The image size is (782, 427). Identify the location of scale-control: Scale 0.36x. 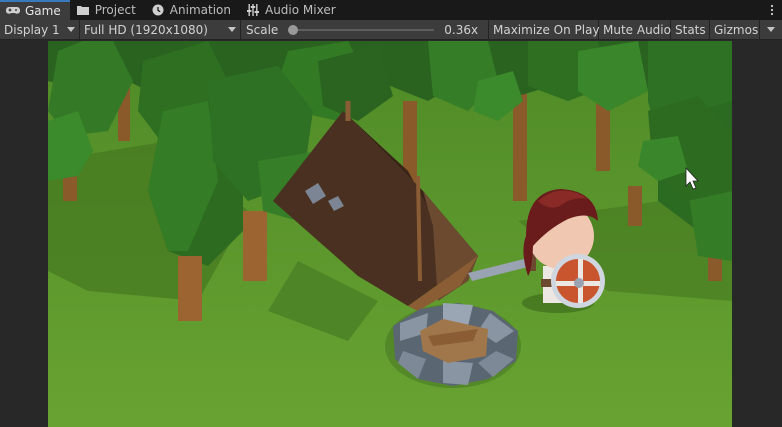
(365, 29).